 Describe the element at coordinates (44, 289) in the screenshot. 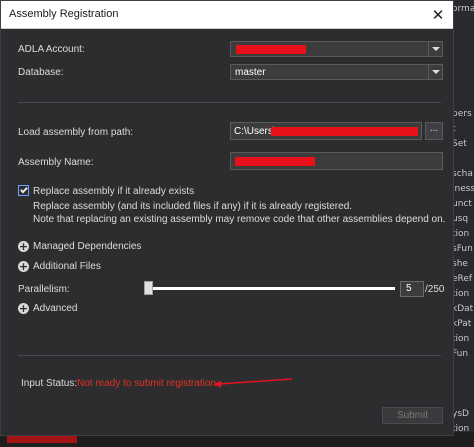

I see `parallelism-label: Parallelism:` at that location.